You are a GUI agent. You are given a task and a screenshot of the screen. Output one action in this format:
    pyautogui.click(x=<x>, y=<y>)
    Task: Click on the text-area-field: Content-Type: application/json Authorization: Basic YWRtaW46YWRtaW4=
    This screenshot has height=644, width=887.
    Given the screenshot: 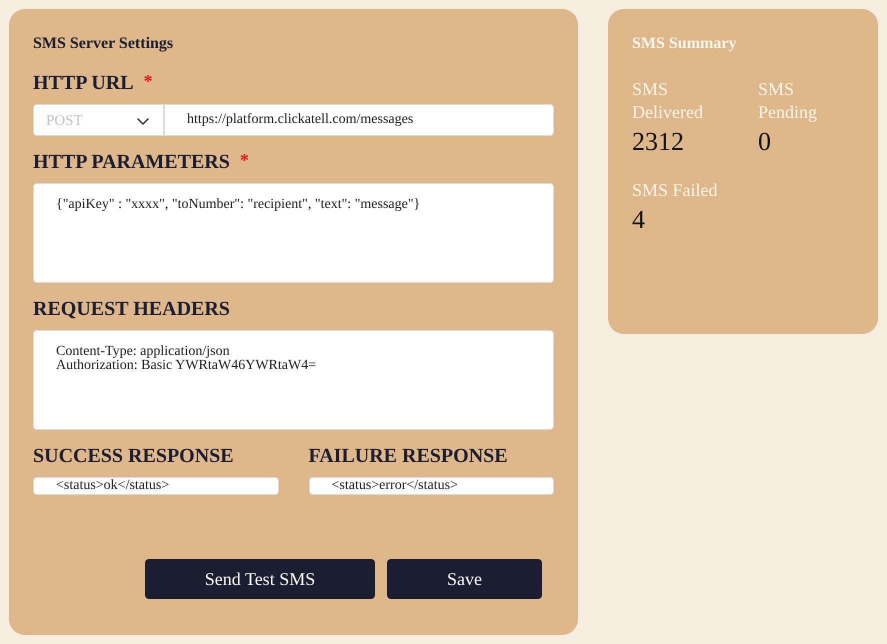 What is the action you would take?
    pyautogui.click(x=293, y=380)
    